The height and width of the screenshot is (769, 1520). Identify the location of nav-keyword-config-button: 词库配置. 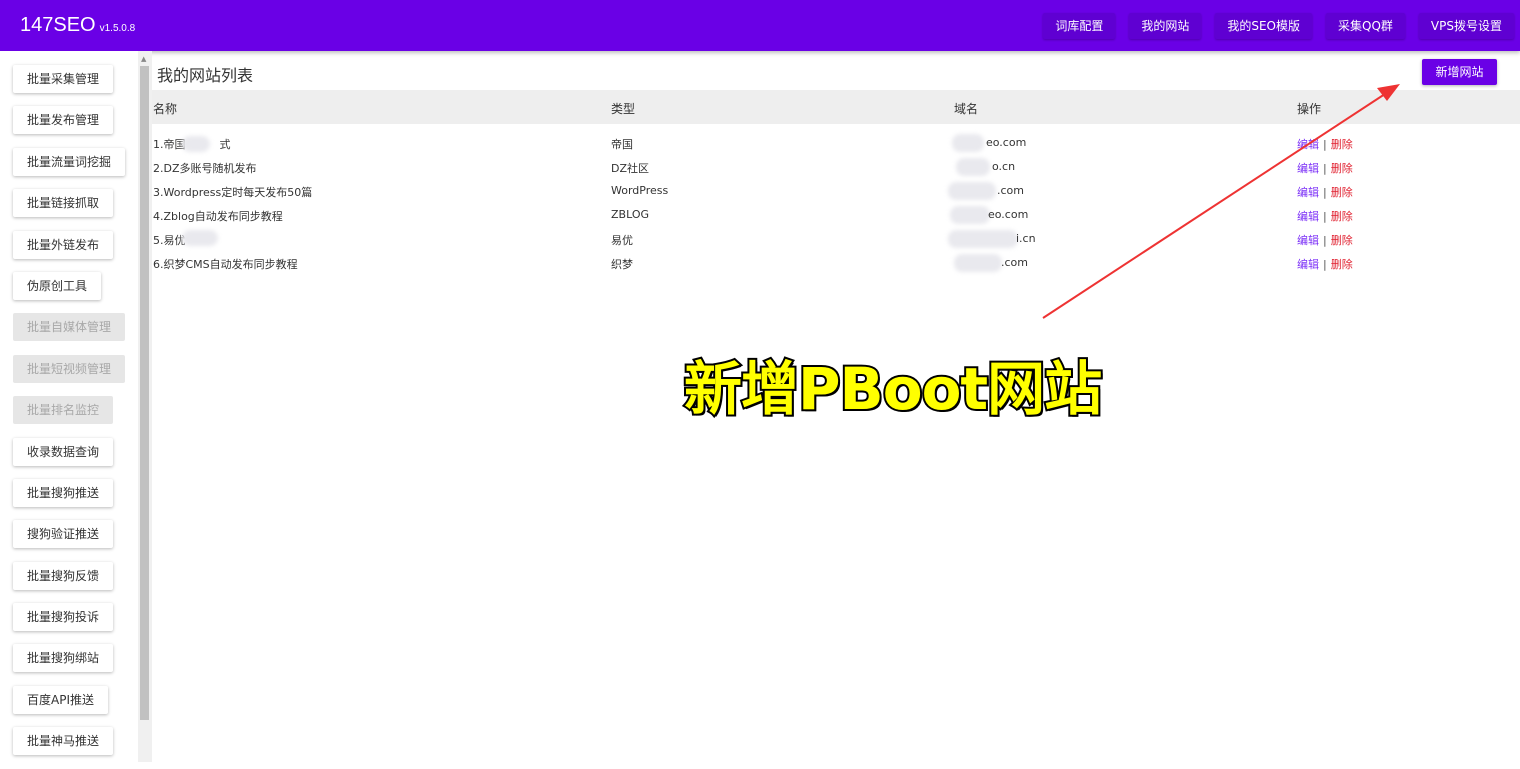
(1079, 26).